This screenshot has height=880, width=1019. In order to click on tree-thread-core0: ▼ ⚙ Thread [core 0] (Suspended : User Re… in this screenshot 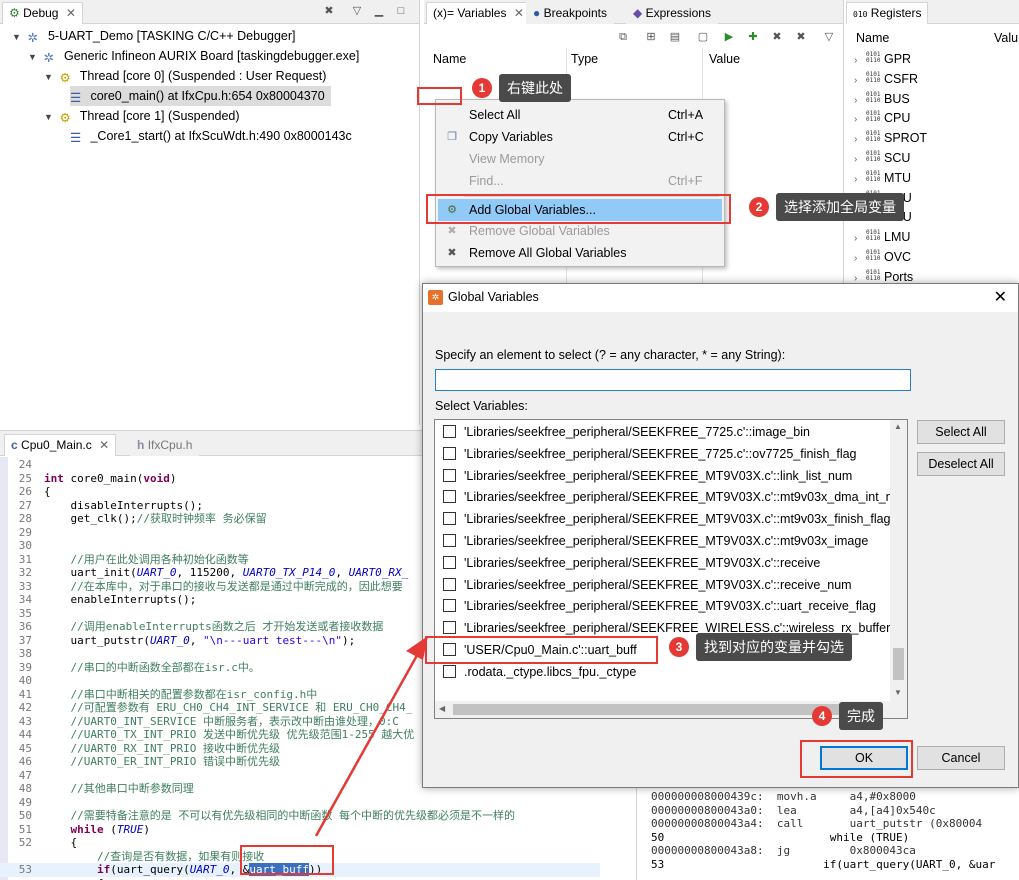, I will do `click(185, 76)`.